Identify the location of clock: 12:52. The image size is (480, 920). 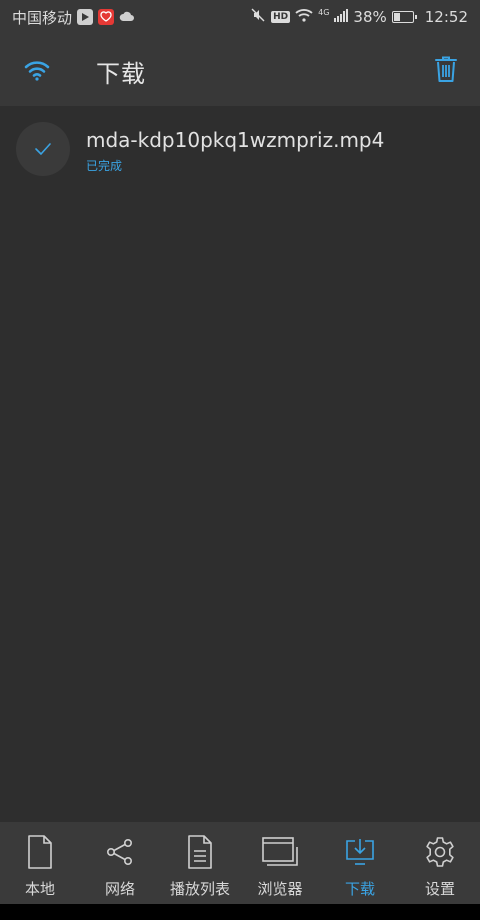
(446, 17).